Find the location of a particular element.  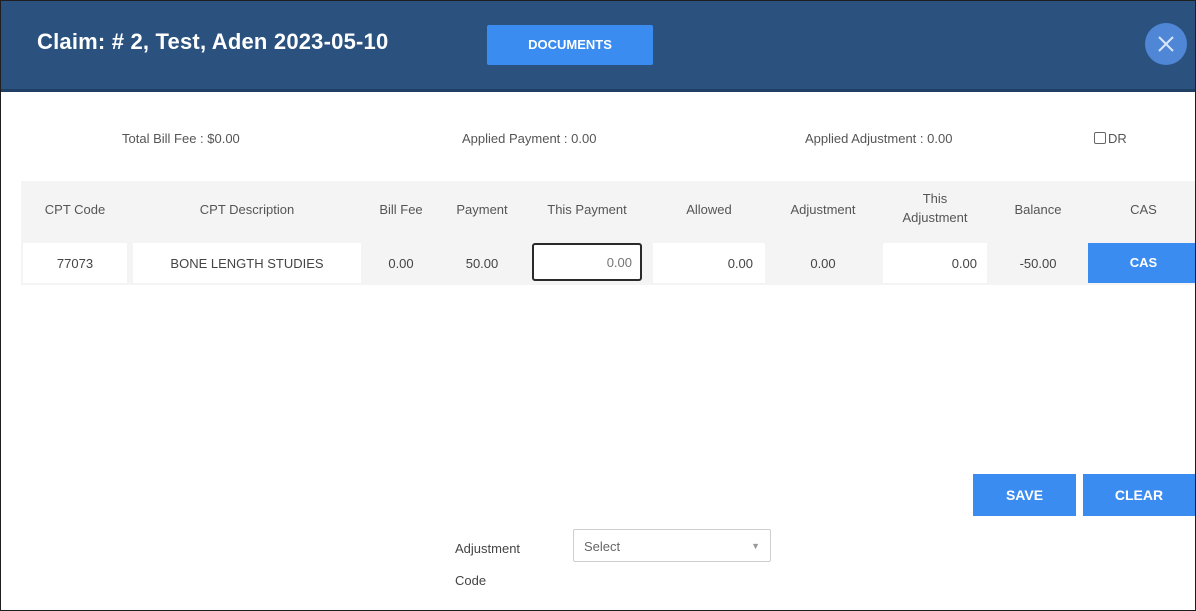

cell-allowed: 0.00 is located at coordinates (740, 263).